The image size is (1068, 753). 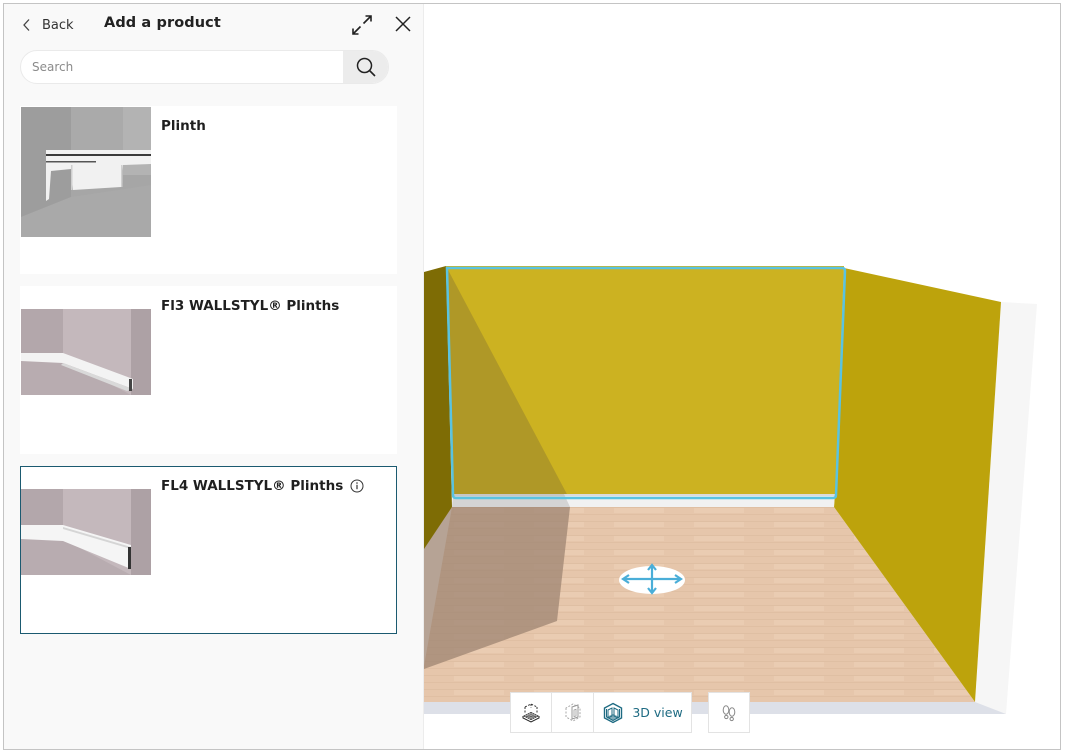 I want to click on product-card: Plinth, so click(x=208, y=190).